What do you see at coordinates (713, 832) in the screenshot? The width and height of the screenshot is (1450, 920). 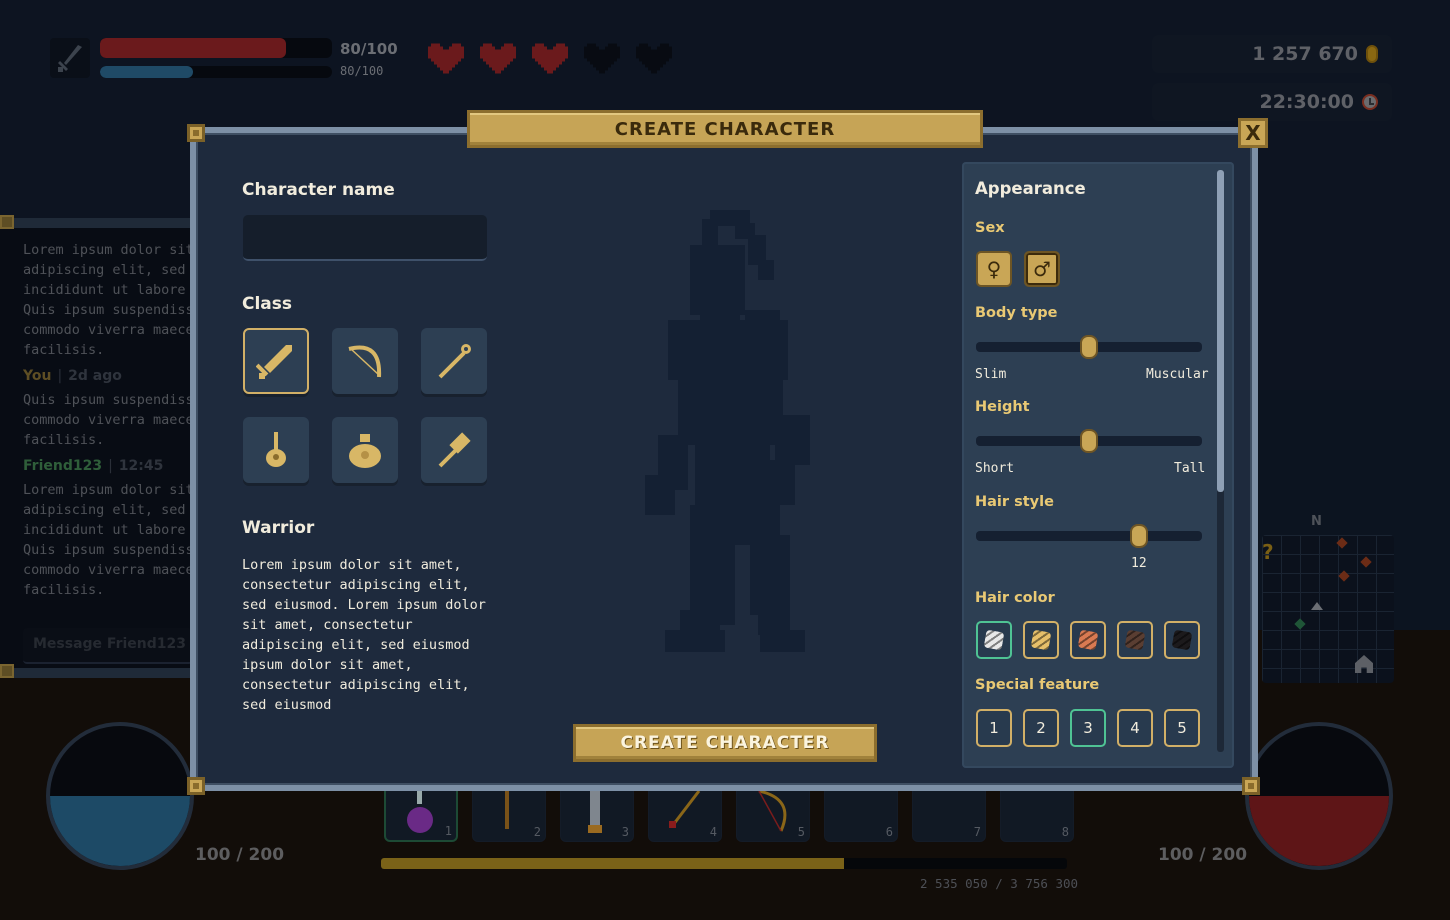 I see `hotbar-slot-number: 4` at bounding box center [713, 832].